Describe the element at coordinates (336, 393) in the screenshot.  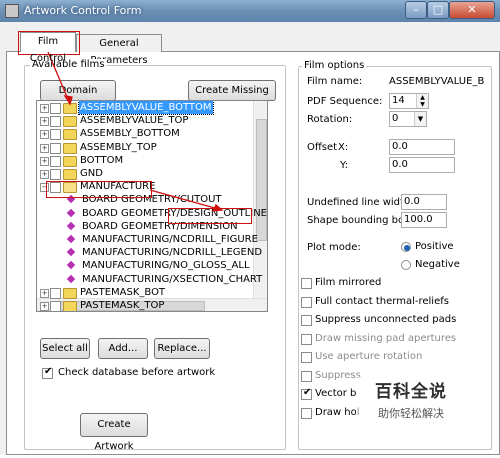
I see `option-label: Vector b` at that location.